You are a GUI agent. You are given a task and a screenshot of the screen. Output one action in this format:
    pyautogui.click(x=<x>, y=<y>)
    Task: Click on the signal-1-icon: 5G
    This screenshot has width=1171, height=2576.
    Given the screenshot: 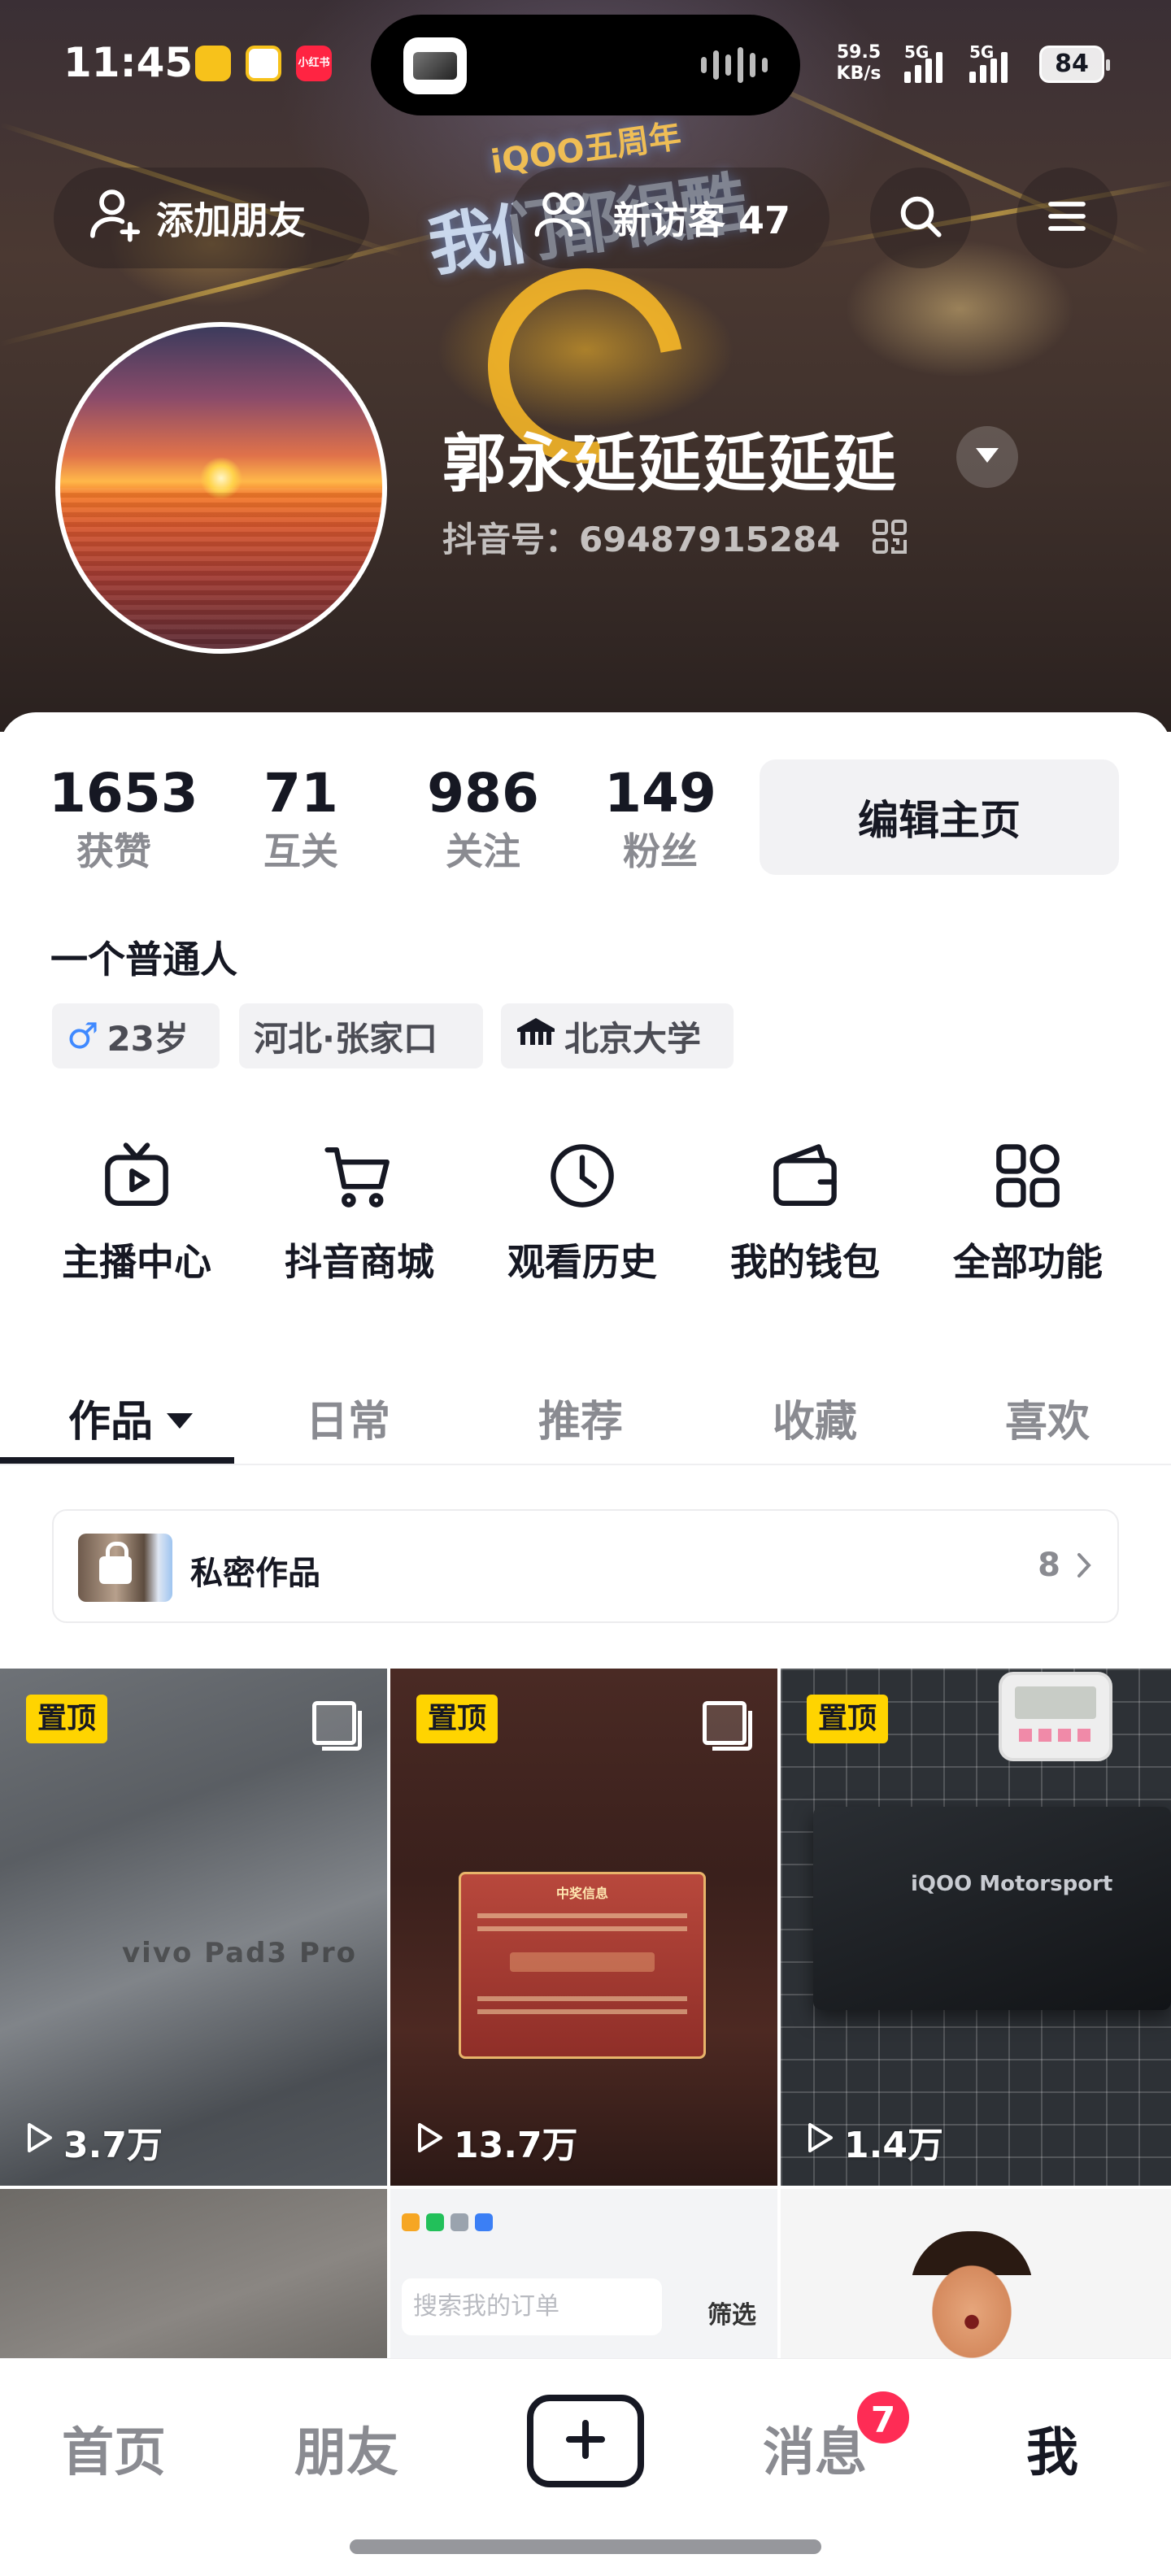 What is the action you would take?
    pyautogui.click(x=923, y=63)
    